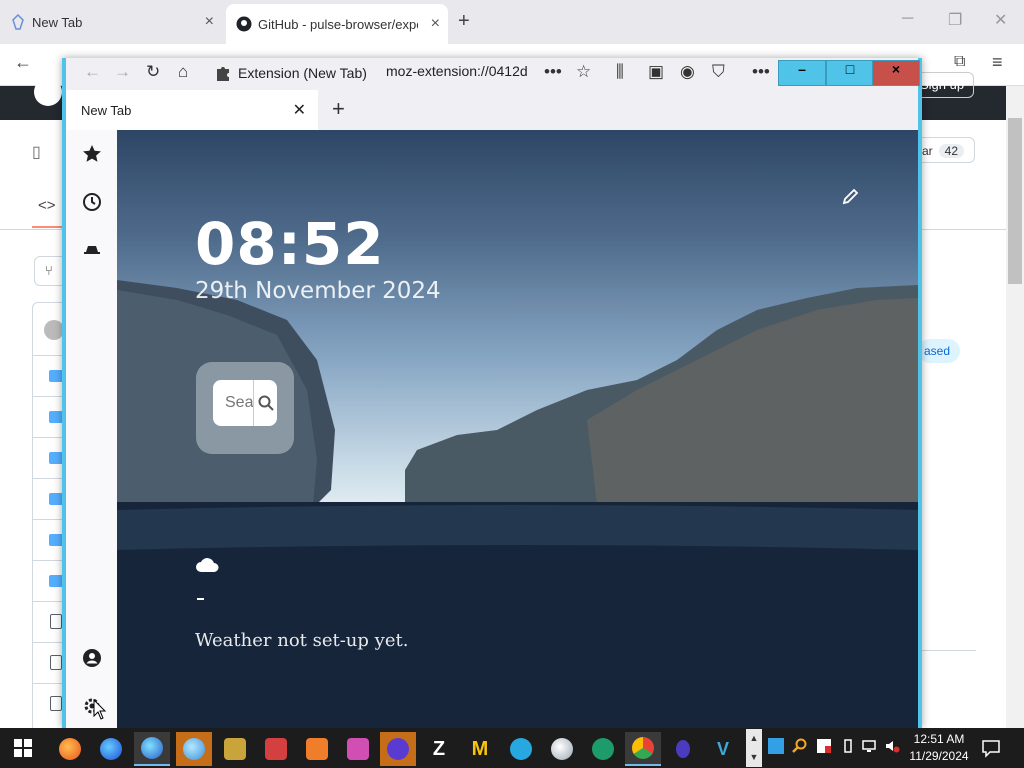  What do you see at coordinates (754, 748) in the screenshot?
I see `taskbar-scroll-buttons: ▲ ▼` at bounding box center [754, 748].